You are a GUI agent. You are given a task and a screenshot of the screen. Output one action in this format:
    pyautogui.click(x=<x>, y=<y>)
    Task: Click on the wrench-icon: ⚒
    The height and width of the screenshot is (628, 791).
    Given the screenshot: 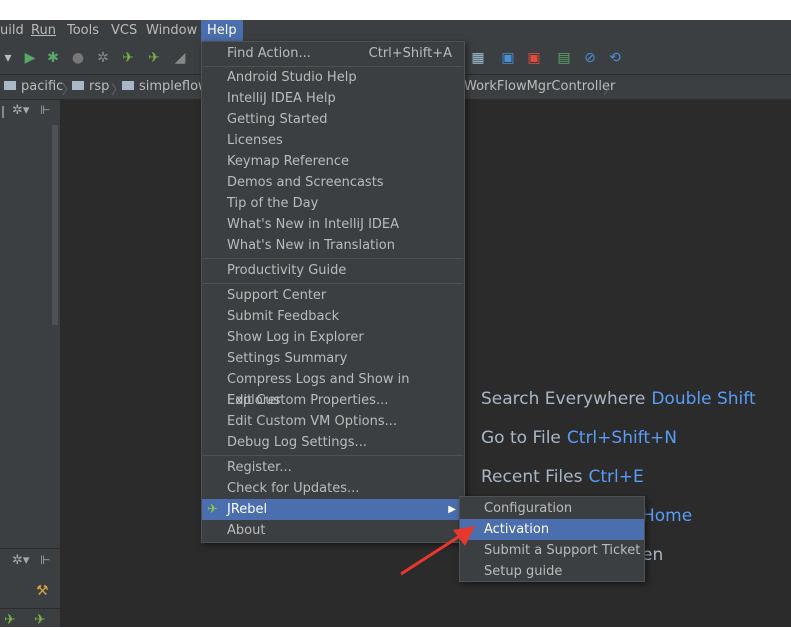 What is the action you would take?
    pyautogui.click(x=42, y=591)
    